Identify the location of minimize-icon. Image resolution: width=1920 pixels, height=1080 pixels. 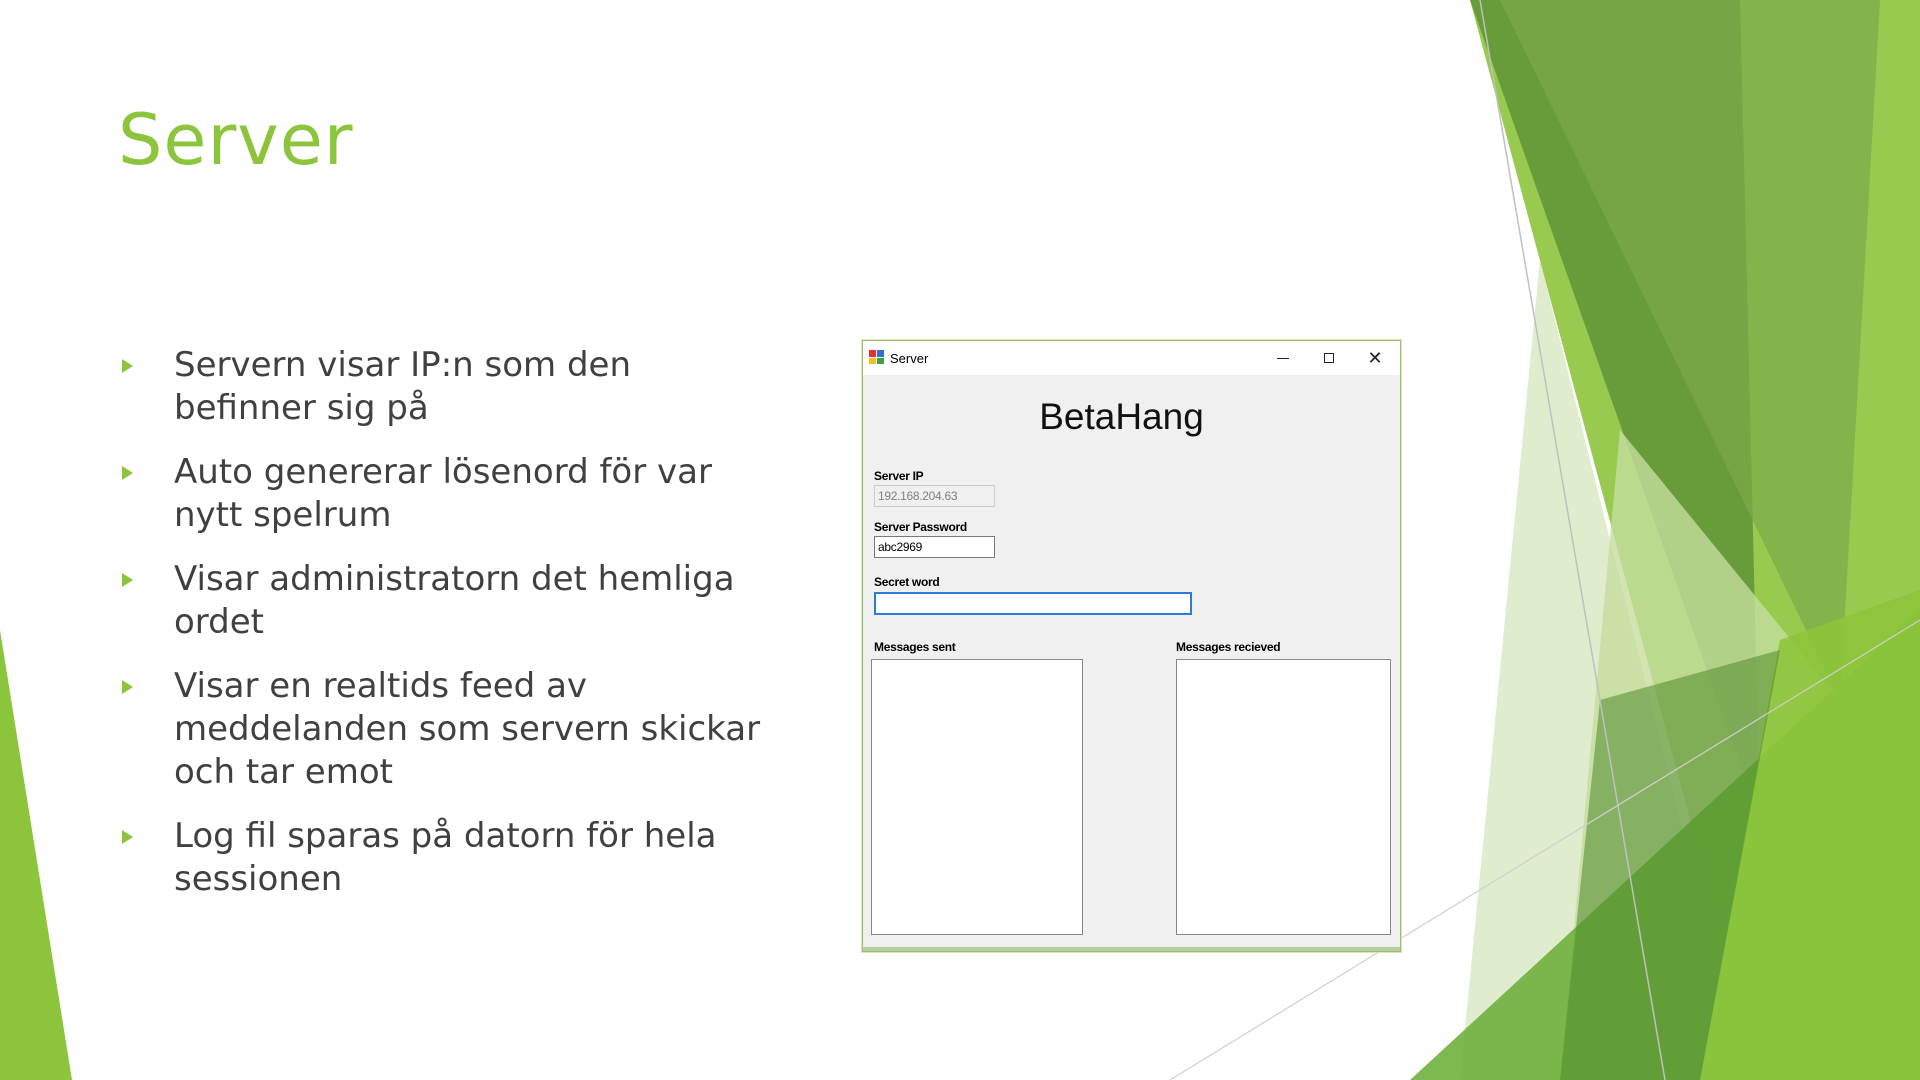
(1283, 358).